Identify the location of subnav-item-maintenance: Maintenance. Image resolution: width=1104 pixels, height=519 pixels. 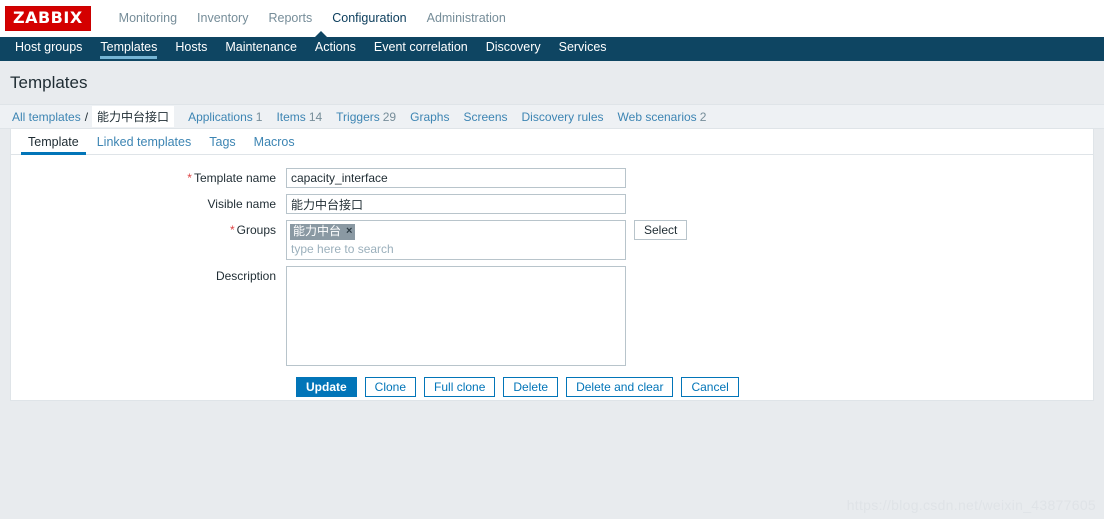
(261, 47).